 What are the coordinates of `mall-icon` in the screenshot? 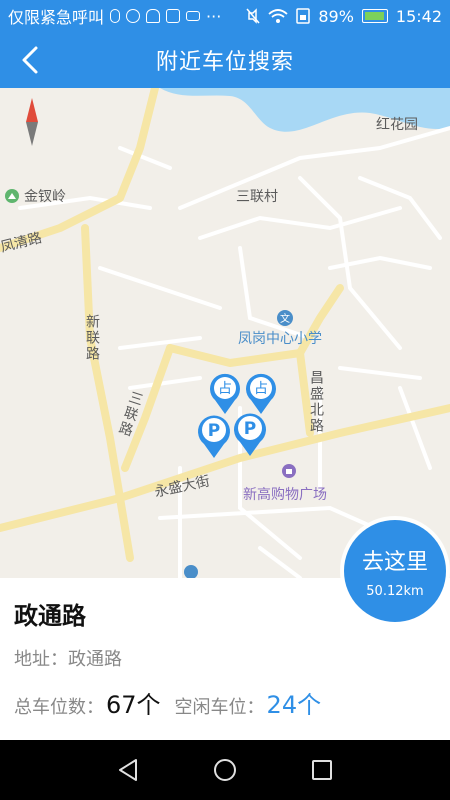 It's located at (289, 471).